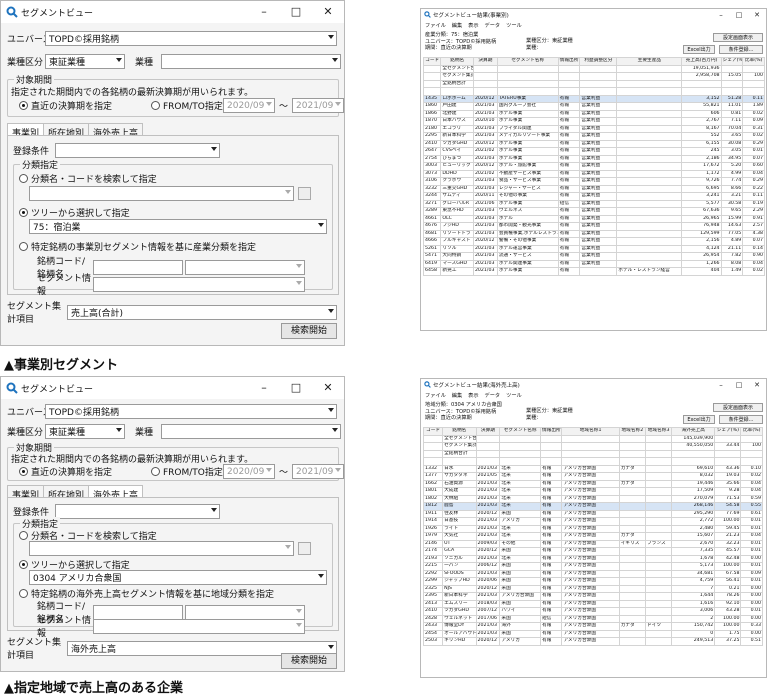  I want to click on table-row: 2174 GCA 2020/12 米国 有報 アメリカ合衆国 7,335 45.57 0.01, so click(592, 551).